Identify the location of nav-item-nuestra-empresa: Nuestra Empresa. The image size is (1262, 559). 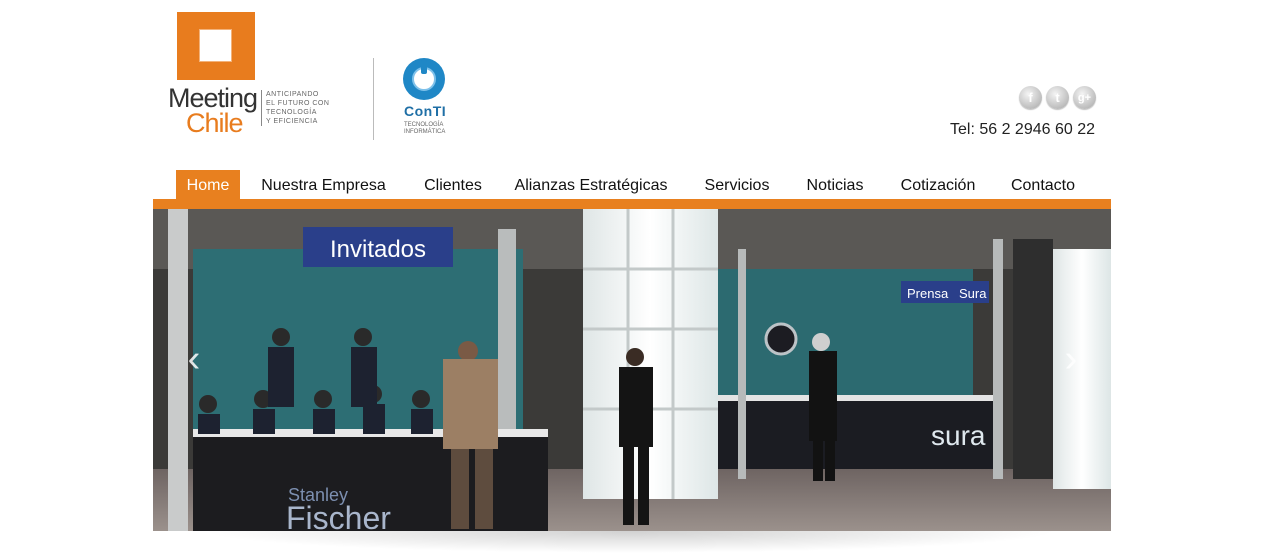
(323, 184).